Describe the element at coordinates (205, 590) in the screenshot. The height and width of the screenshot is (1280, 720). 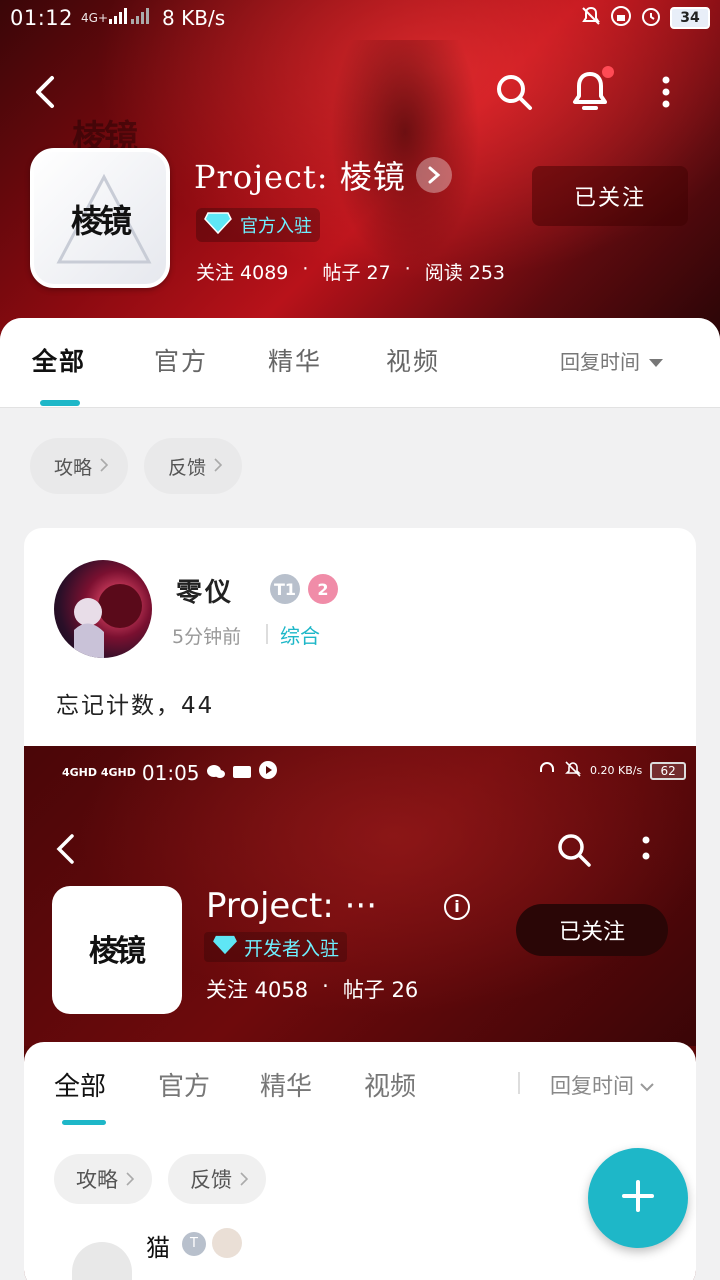
I see `author-name: 零仪` at that location.